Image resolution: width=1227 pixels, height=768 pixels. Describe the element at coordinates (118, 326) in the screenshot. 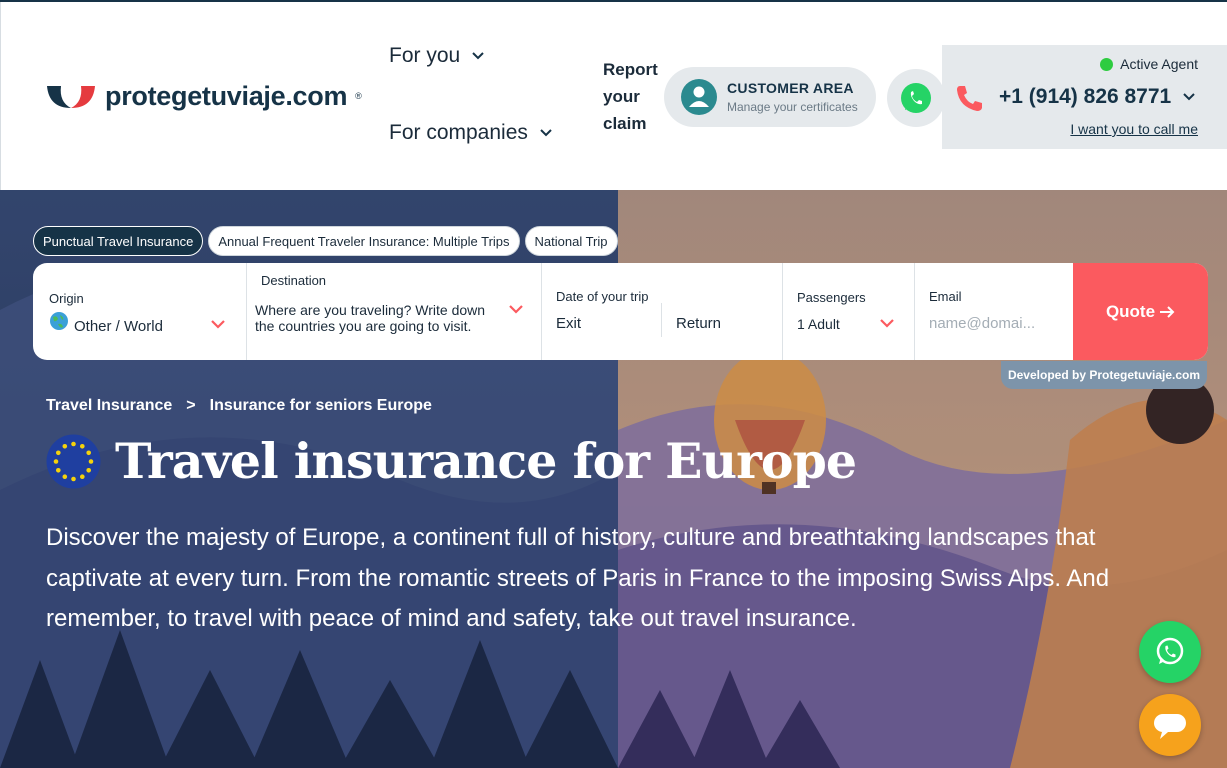

I see `origin-value: Other / World` at that location.